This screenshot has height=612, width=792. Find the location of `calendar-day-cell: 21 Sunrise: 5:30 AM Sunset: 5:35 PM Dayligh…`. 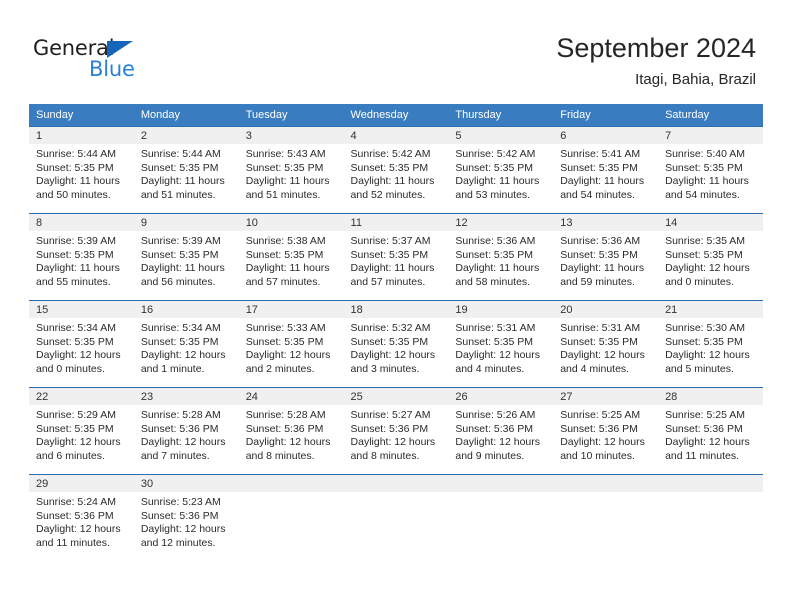

calendar-day-cell: 21 Sunrise: 5:30 AM Sunset: 5:35 PM Dayligh… is located at coordinates (710, 344).